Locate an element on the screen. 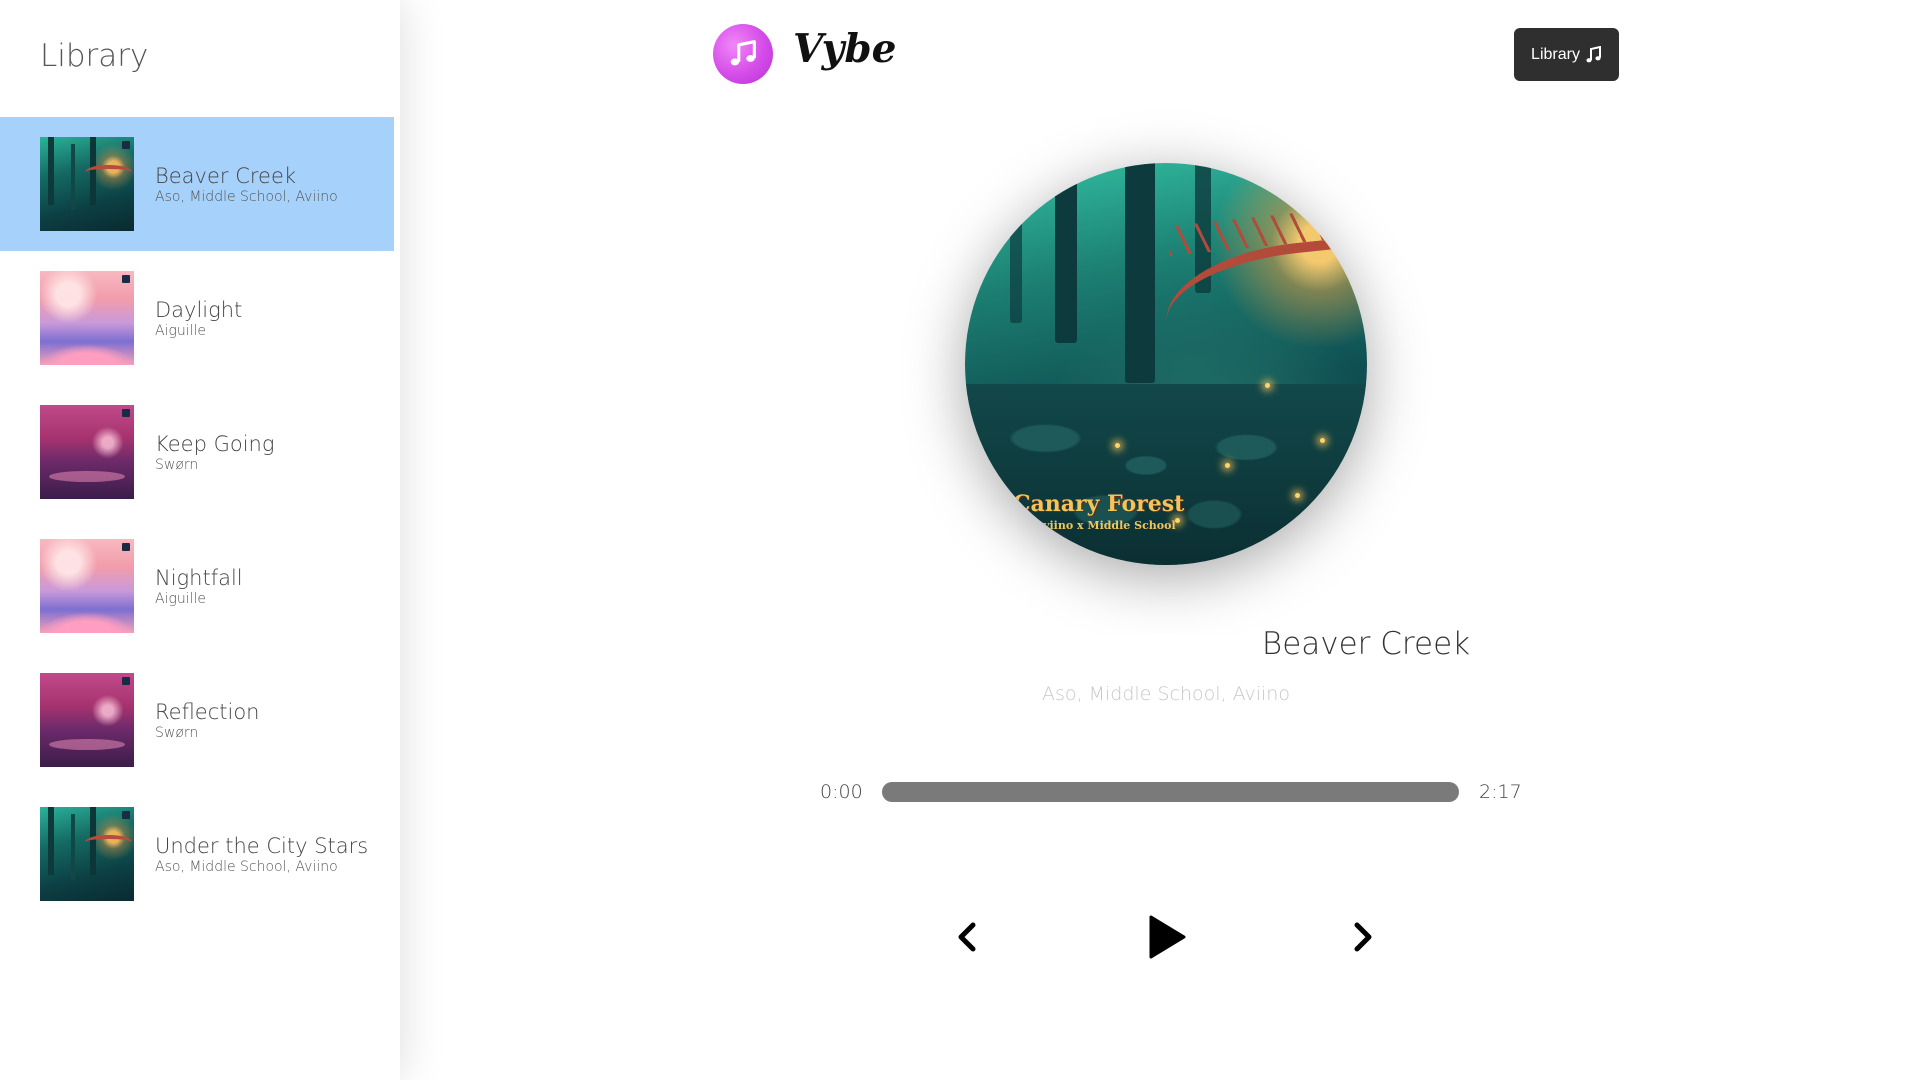 This screenshot has height=1080, width=1920. album-art-title: Canary Forest is located at coordinates (1099, 504).